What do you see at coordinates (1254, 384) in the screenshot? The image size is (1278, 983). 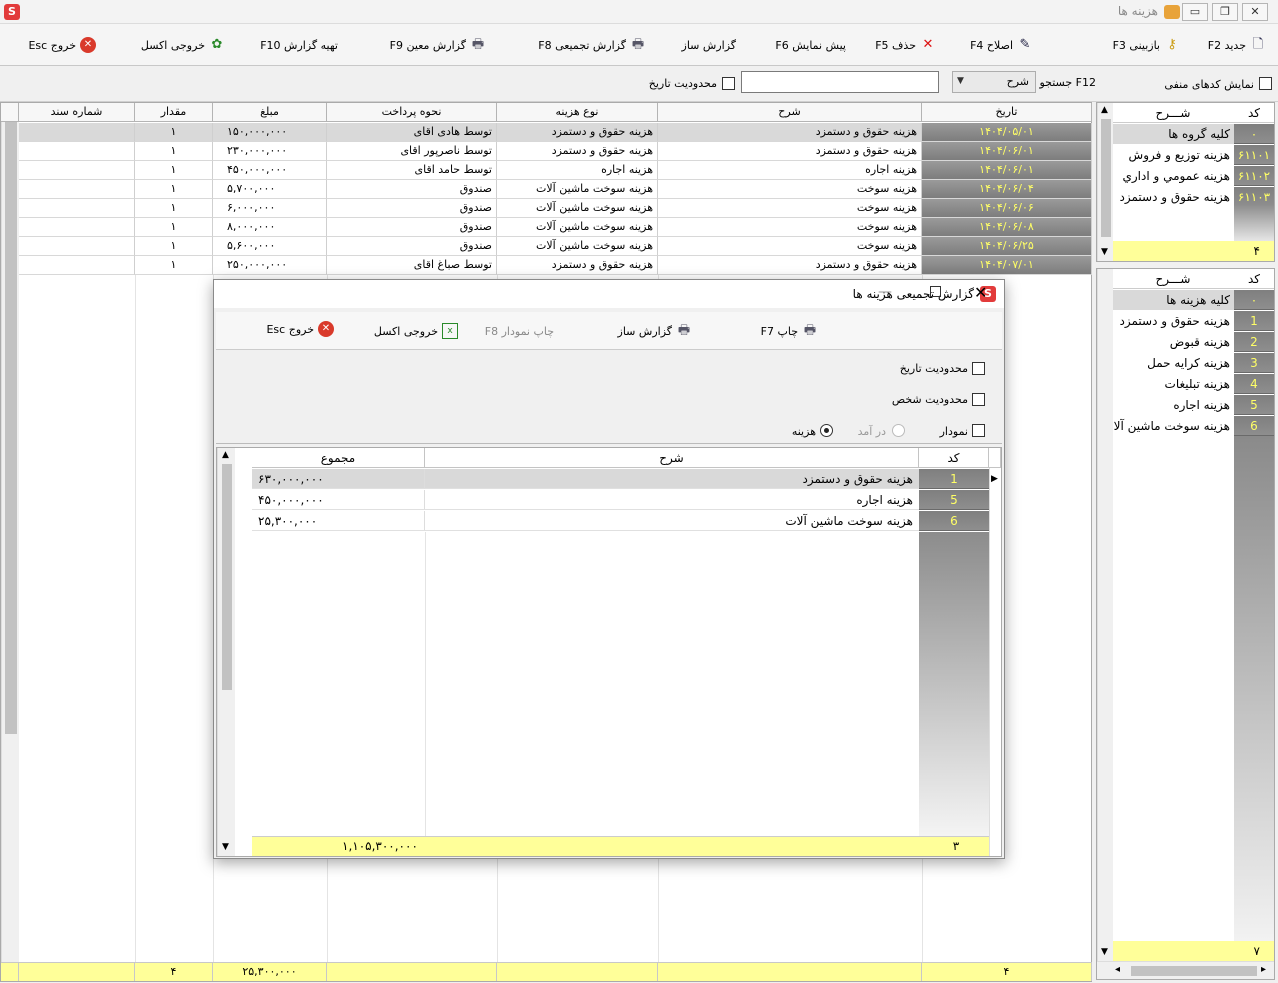 I see `expense-code: 4` at bounding box center [1254, 384].